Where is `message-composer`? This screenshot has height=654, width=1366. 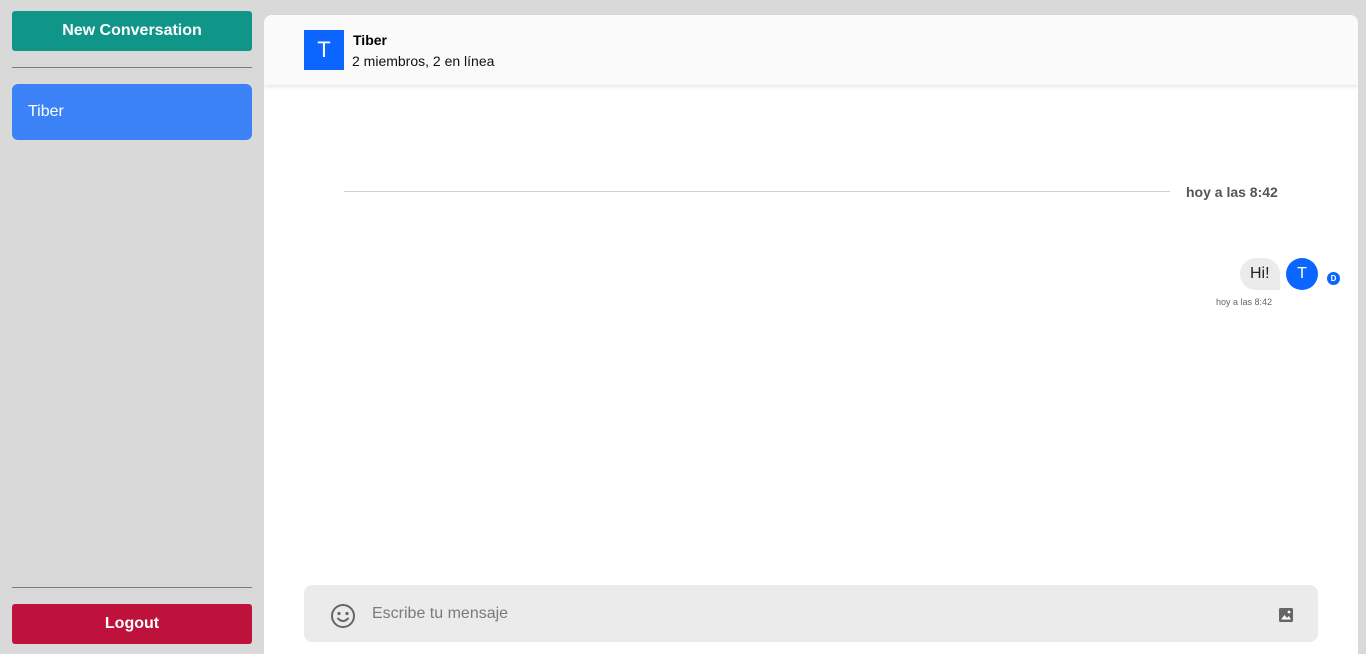
message-composer is located at coordinates (811, 613).